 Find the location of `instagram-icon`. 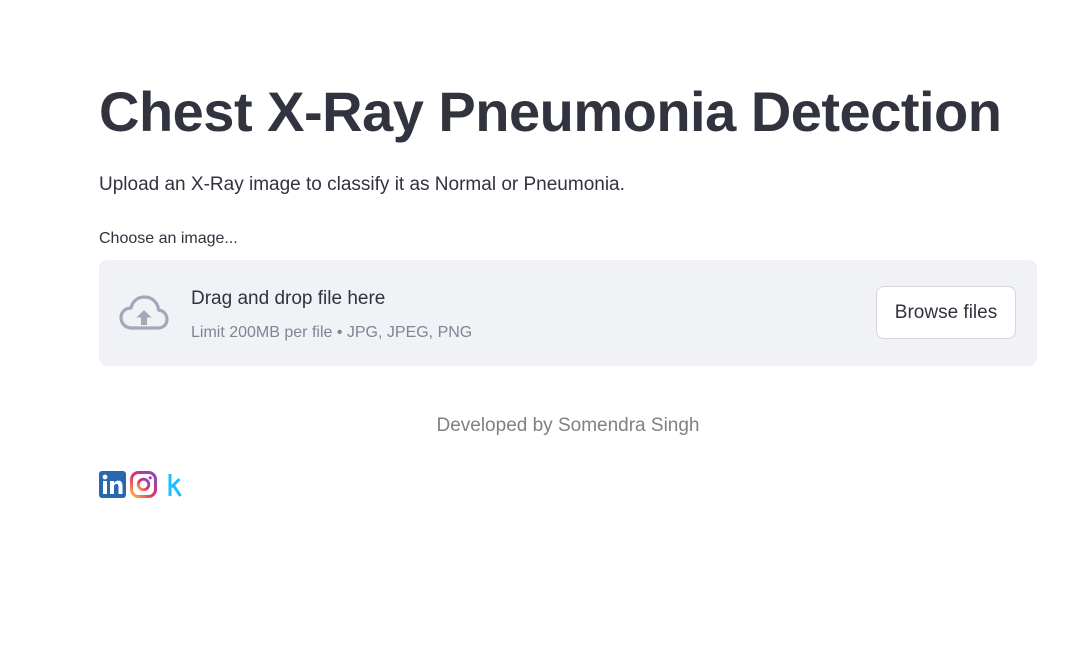

instagram-icon is located at coordinates (143, 484).